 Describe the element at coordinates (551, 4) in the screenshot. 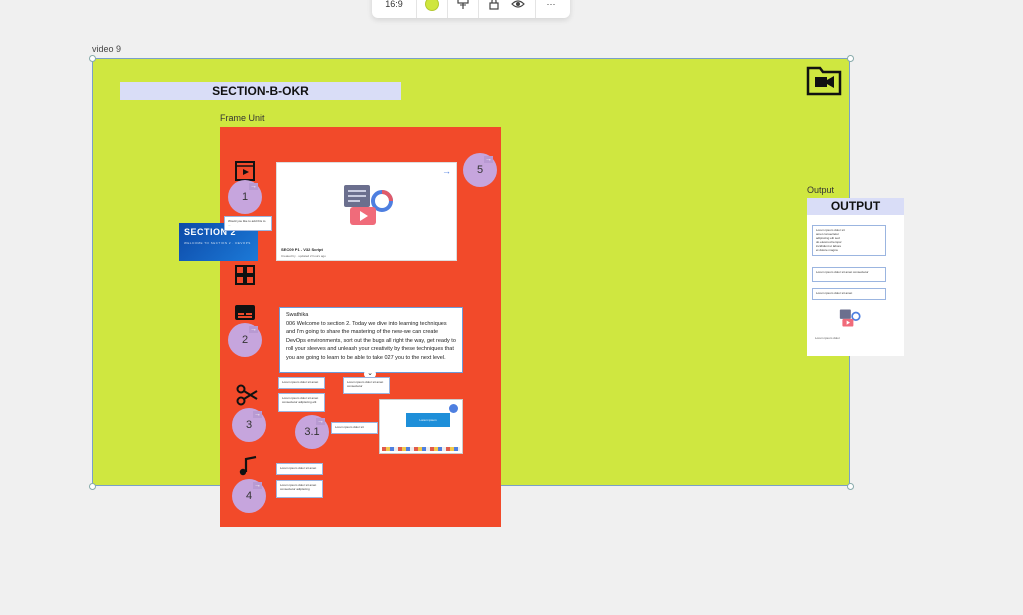

I see `more-icon: ···` at that location.